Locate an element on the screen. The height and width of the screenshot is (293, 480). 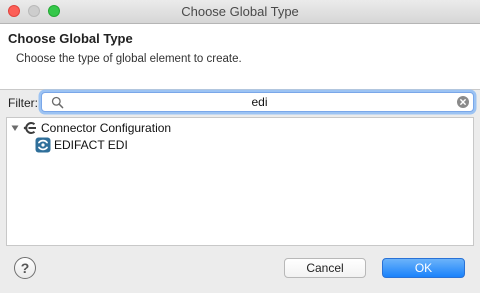
tree-item-edifact-edi: EDIFACT EDI is located at coordinates (81, 145).